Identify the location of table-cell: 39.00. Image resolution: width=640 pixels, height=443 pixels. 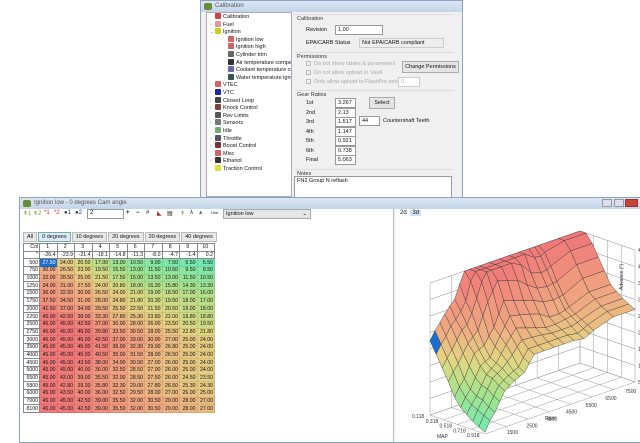
(100, 401).